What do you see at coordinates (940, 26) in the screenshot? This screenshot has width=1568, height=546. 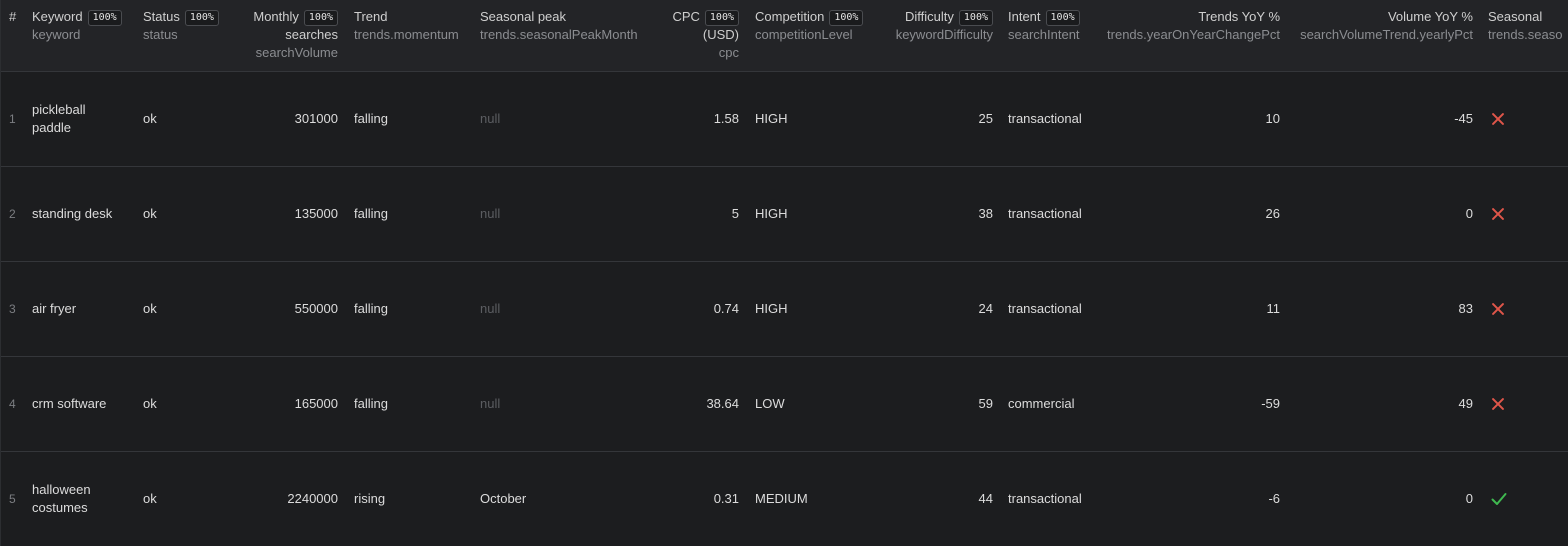 I see `column-header-difficulty: Difficulty 100% keywordDifficulty` at bounding box center [940, 26].